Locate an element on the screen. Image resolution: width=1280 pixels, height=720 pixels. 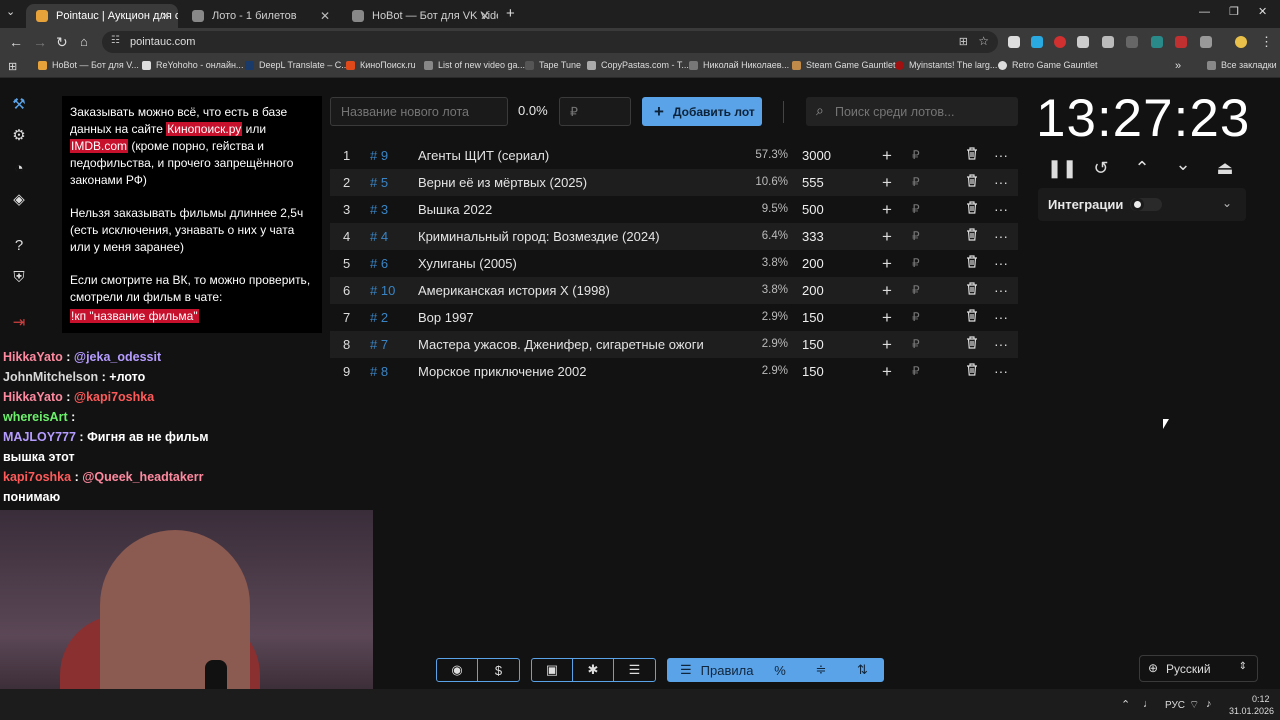
home-icon: ⌂ is located at coordinates (84, 41).